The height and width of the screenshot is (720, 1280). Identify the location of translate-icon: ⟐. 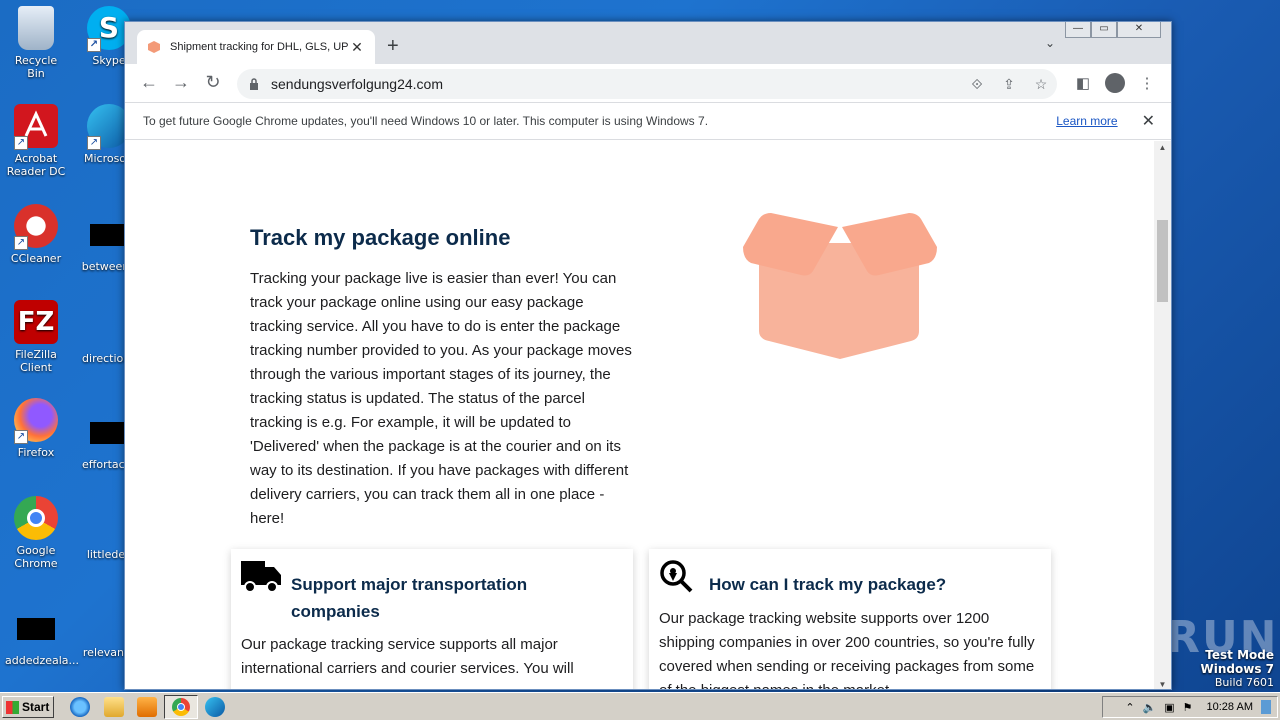
(977, 84).